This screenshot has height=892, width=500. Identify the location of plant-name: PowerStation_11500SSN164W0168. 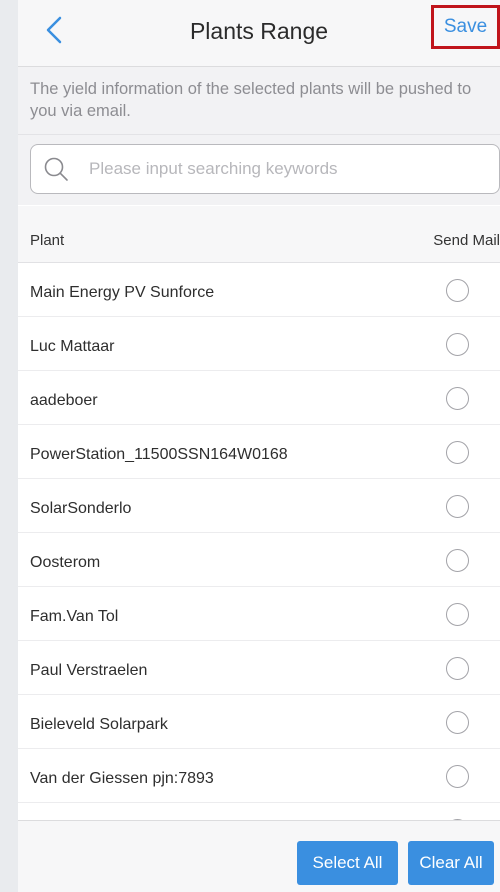
(159, 454).